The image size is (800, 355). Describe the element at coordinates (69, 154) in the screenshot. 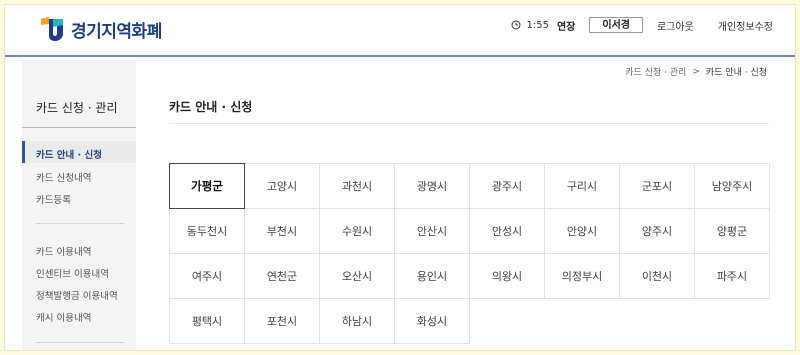

I see `sidebar-item-card-guide: 카드 안내 · 신청` at that location.